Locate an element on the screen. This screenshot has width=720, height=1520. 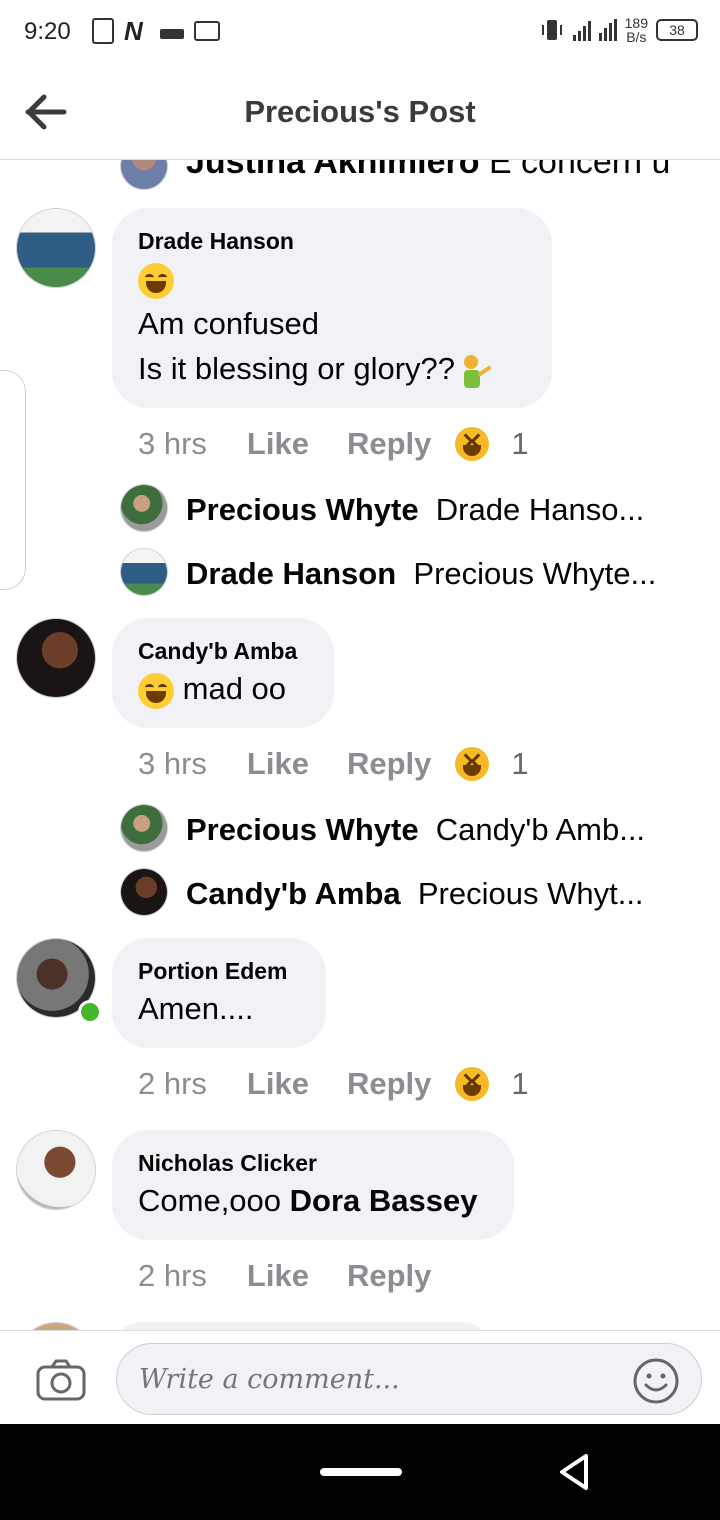
status-bar: 9:20 N 189 B/s 38 is located at coordinates (360, 32).